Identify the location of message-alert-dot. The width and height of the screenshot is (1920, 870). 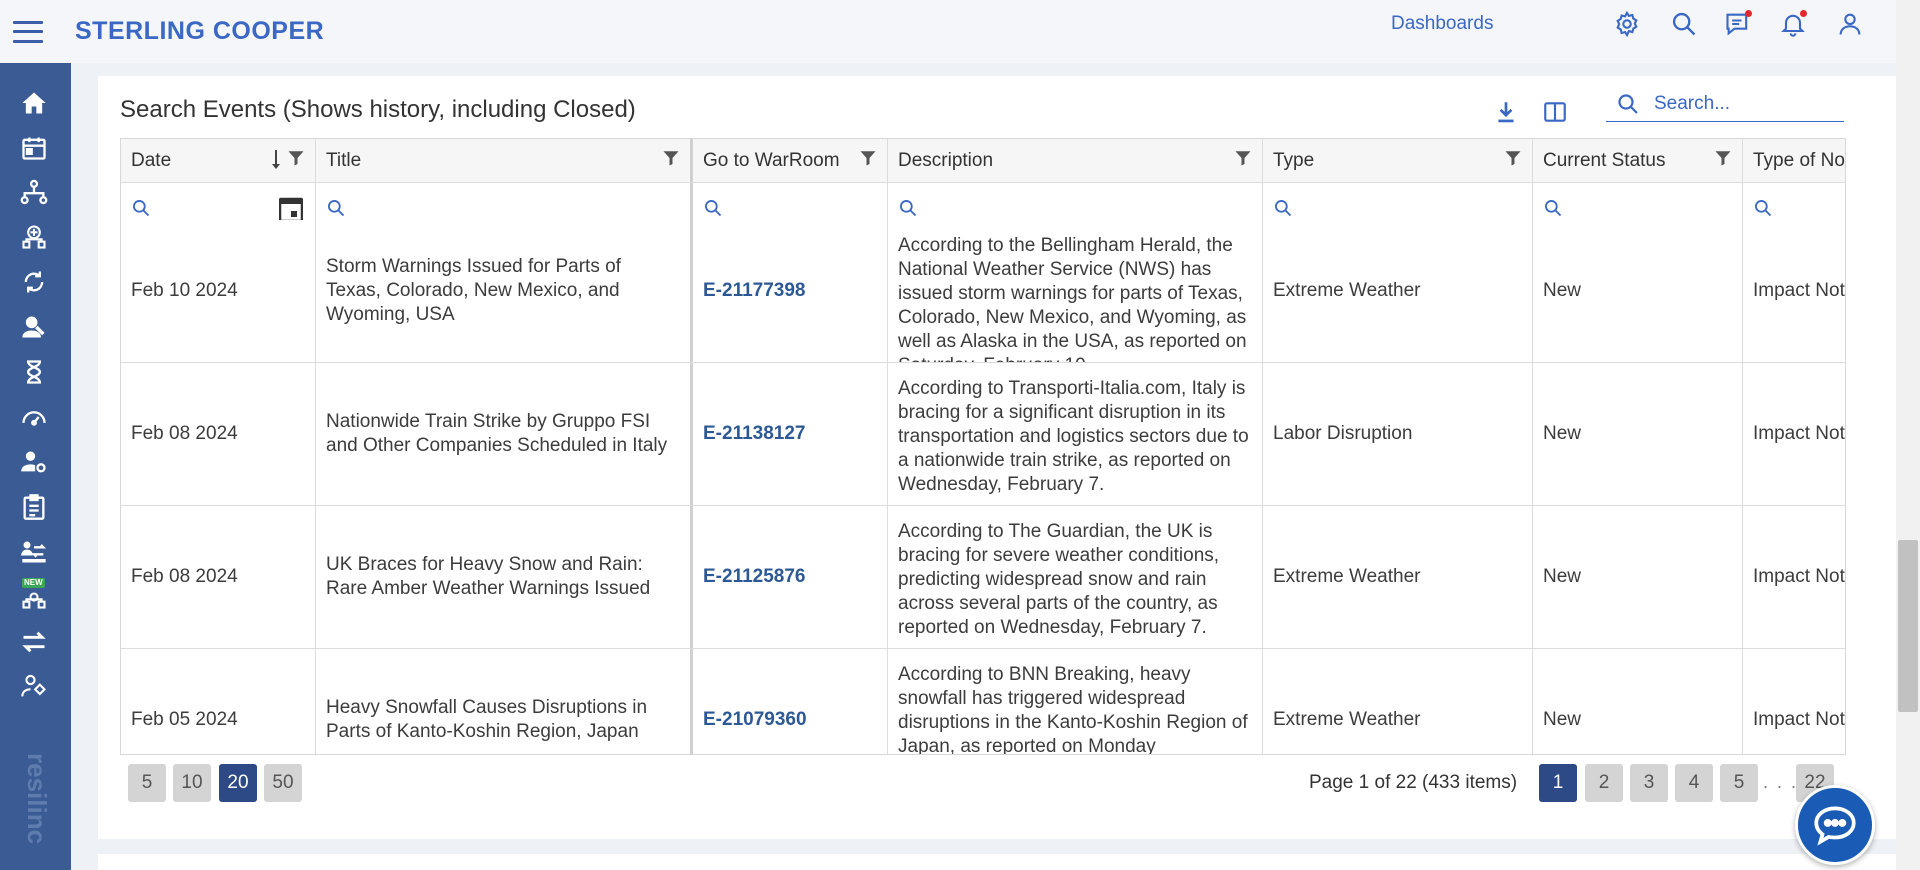
(1748, 13).